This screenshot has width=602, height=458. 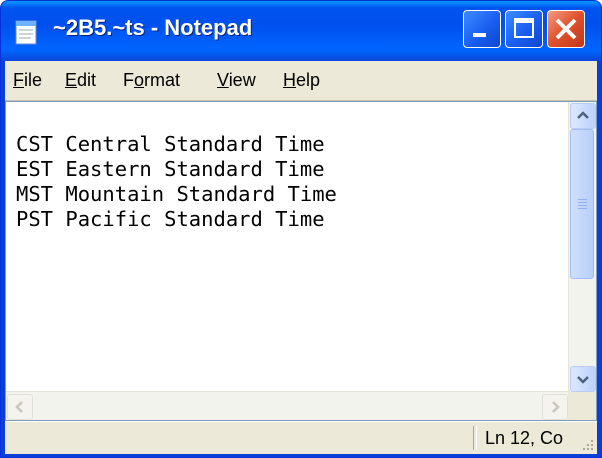 I want to click on menu-view-label: iew, so click(x=242, y=80).